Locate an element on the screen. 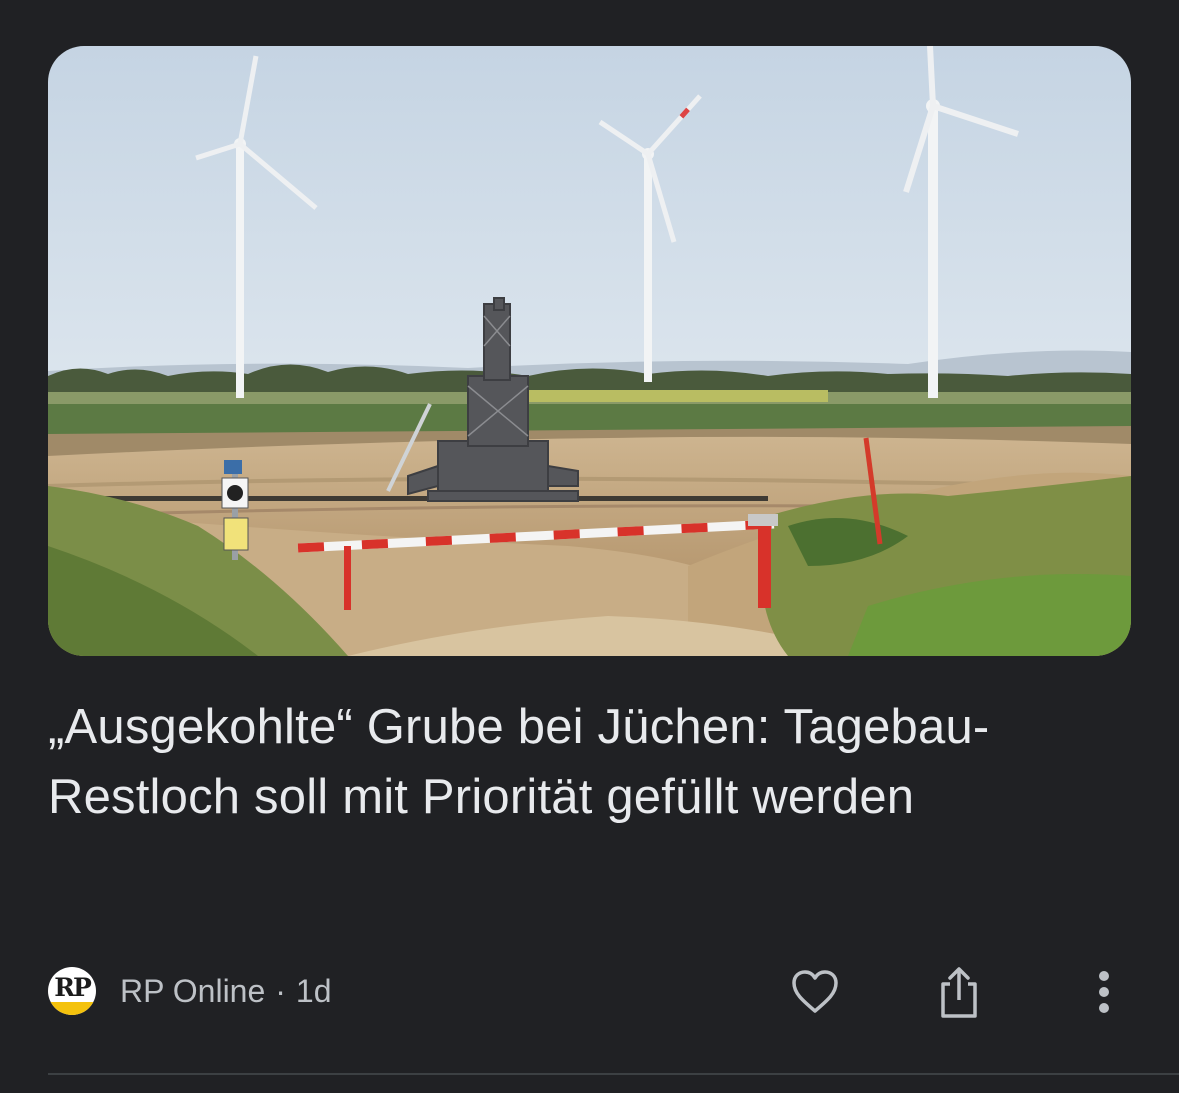  card-divider is located at coordinates (613, 1074).